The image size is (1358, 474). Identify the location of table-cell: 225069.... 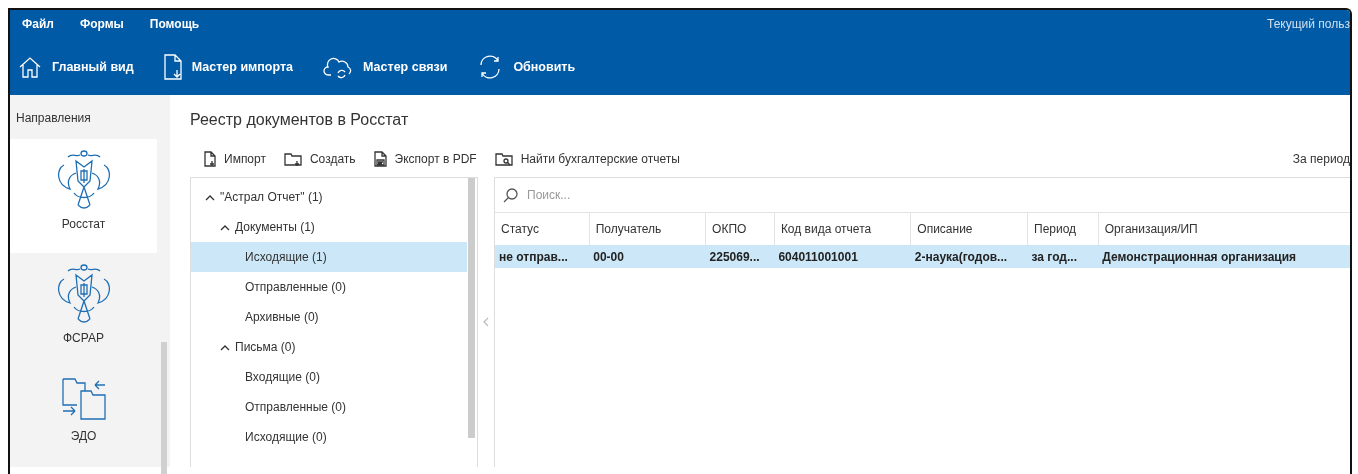
(740, 256).